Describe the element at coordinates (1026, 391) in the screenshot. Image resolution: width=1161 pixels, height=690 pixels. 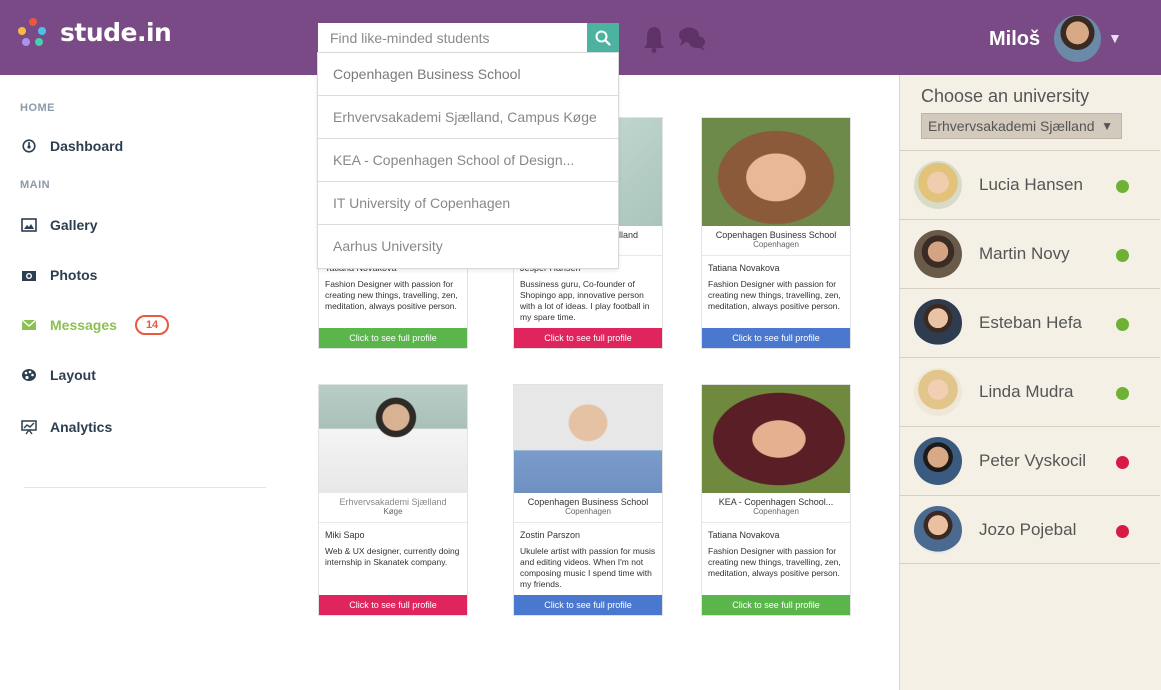
I see `user-name: Linda Mudra` at that location.